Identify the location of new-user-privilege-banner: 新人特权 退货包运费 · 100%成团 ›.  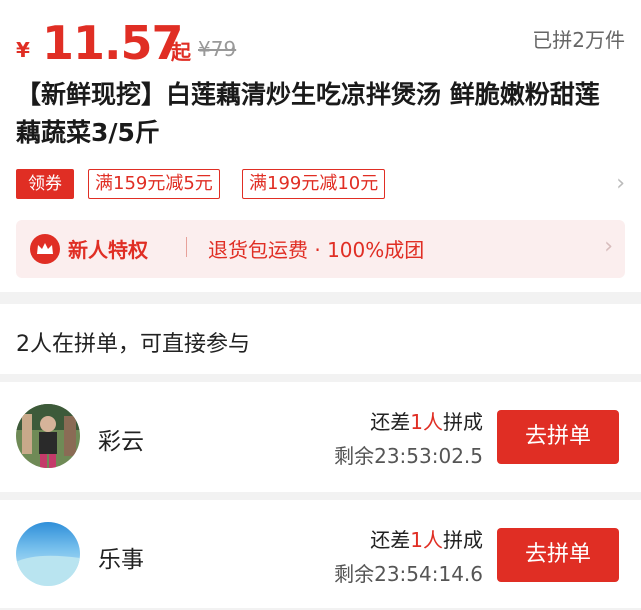
(320, 249).